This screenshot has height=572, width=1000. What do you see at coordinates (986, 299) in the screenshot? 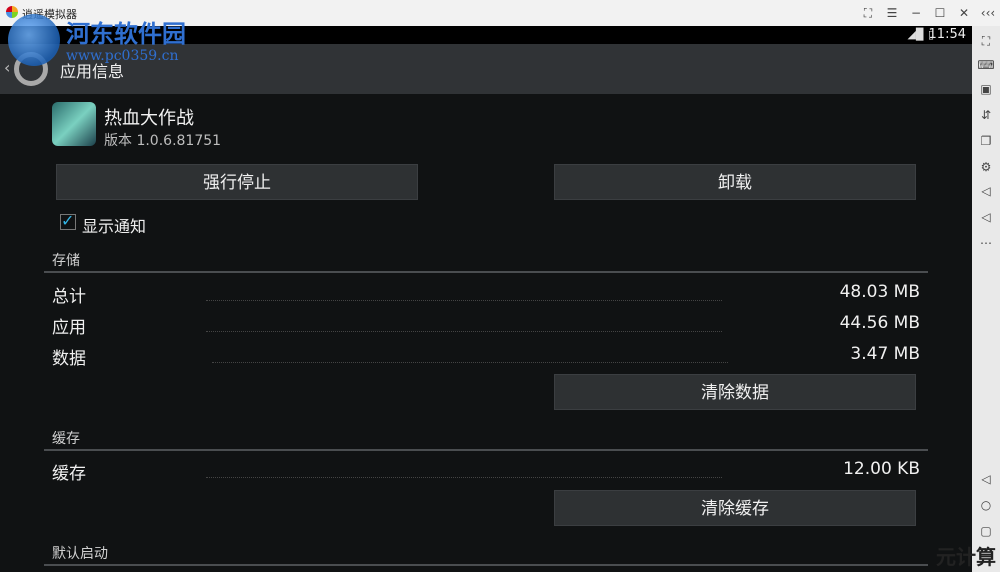
I see `emulator-sidebar: ⛶ ⌨ ▣ ⇵ ❐ ⚙ ◁ ◁ ⋯ ◁ ○ ▢` at bounding box center [986, 299].